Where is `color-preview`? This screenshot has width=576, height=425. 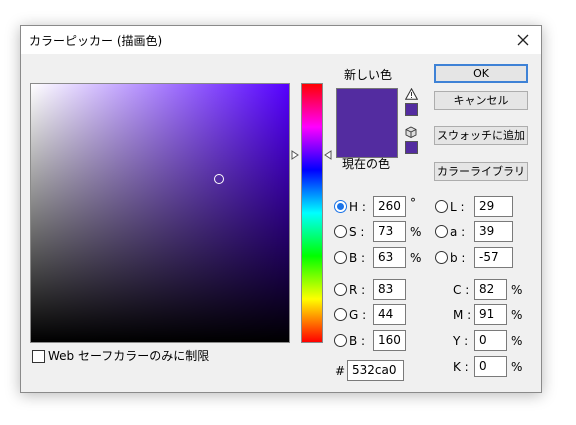 color-preview is located at coordinates (367, 123).